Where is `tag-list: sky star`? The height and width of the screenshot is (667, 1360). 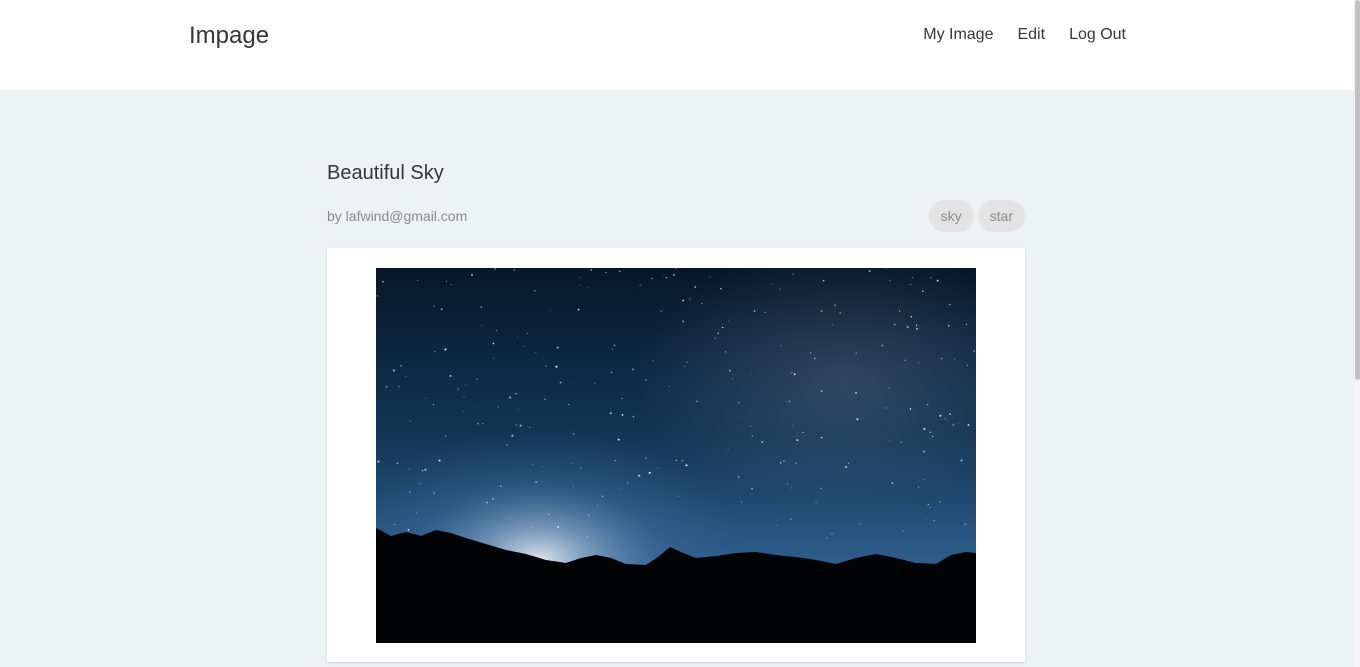 tag-list: sky star is located at coordinates (976, 216).